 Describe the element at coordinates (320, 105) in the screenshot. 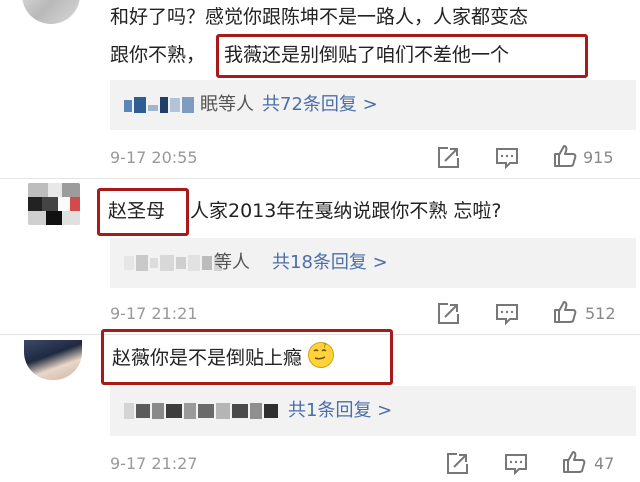

I see `reply-count-link: 共72条回复 >` at that location.